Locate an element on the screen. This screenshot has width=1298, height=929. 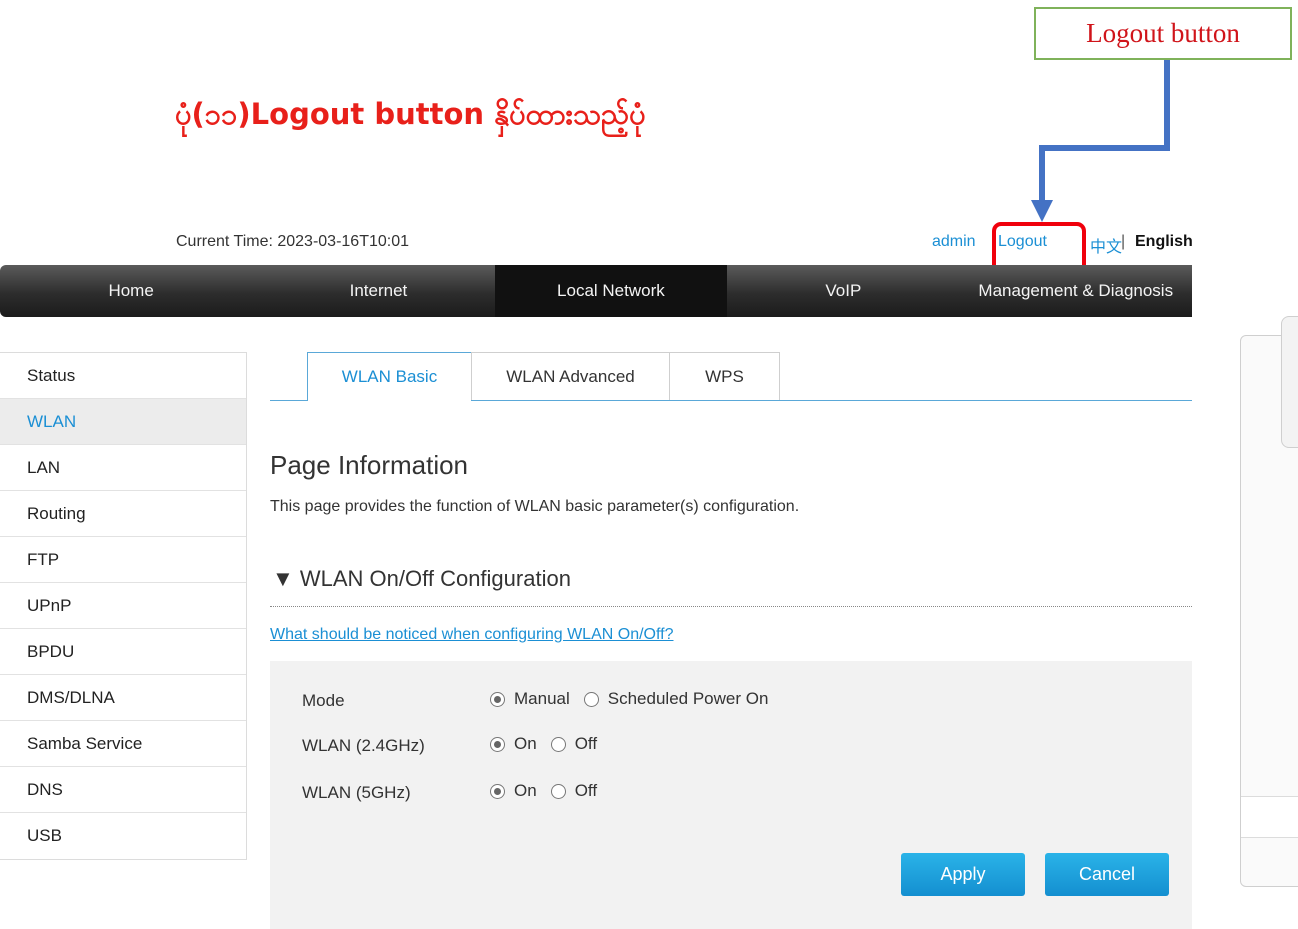
partial-window-handle is located at coordinates (1289, 382).